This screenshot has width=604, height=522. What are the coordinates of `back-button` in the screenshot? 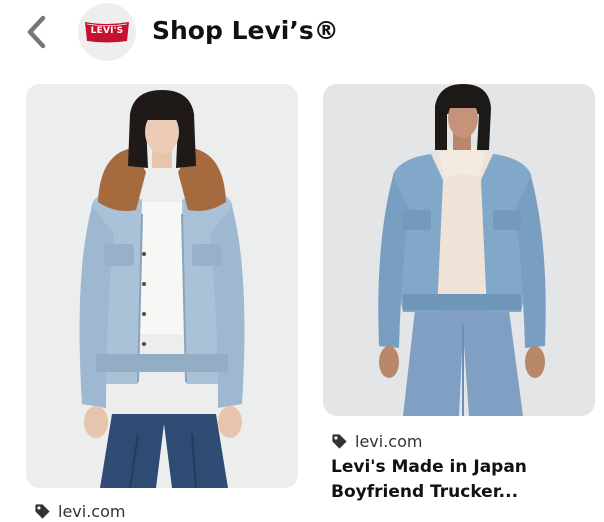 It's located at (36, 32).